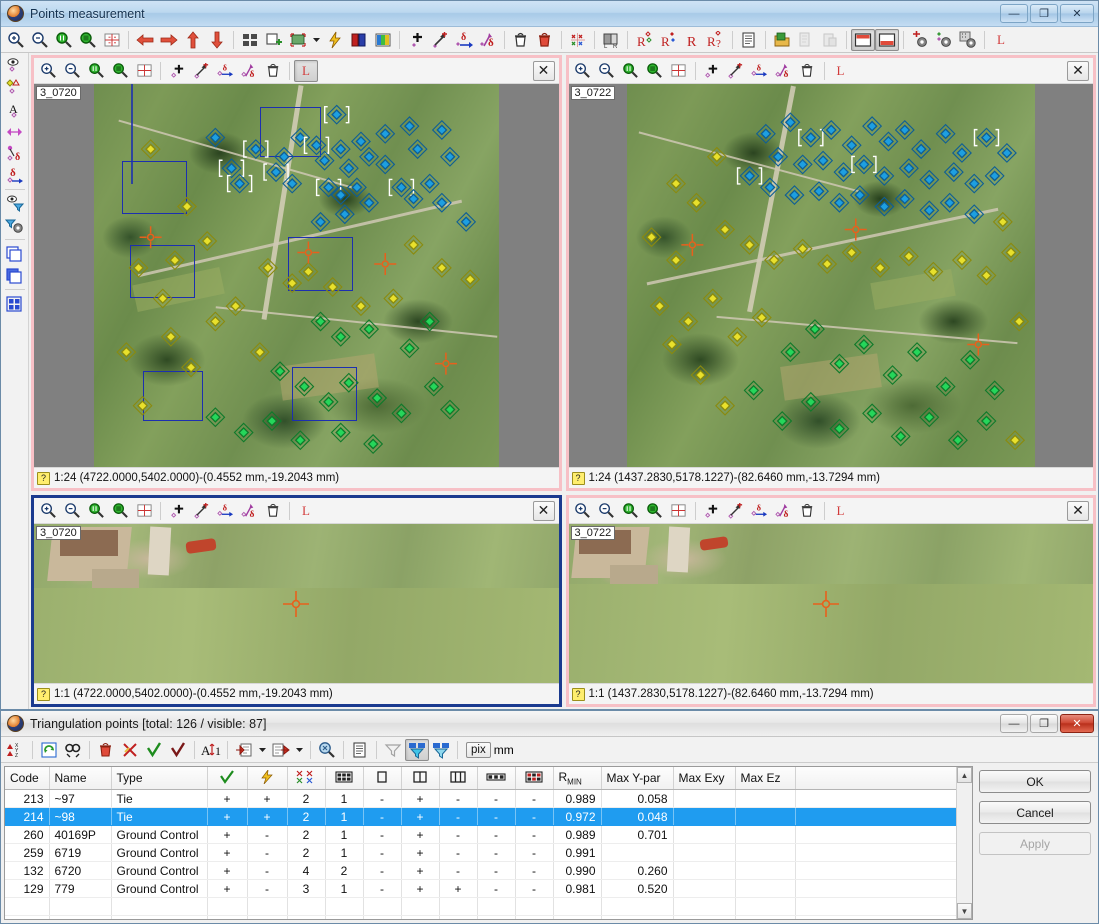  I want to click on unit-mm-button: mm, so click(504, 750).